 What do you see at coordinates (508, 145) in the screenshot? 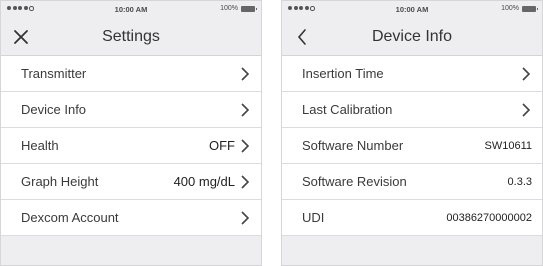
I see `row-value: SW10611` at bounding box center [508, 145].